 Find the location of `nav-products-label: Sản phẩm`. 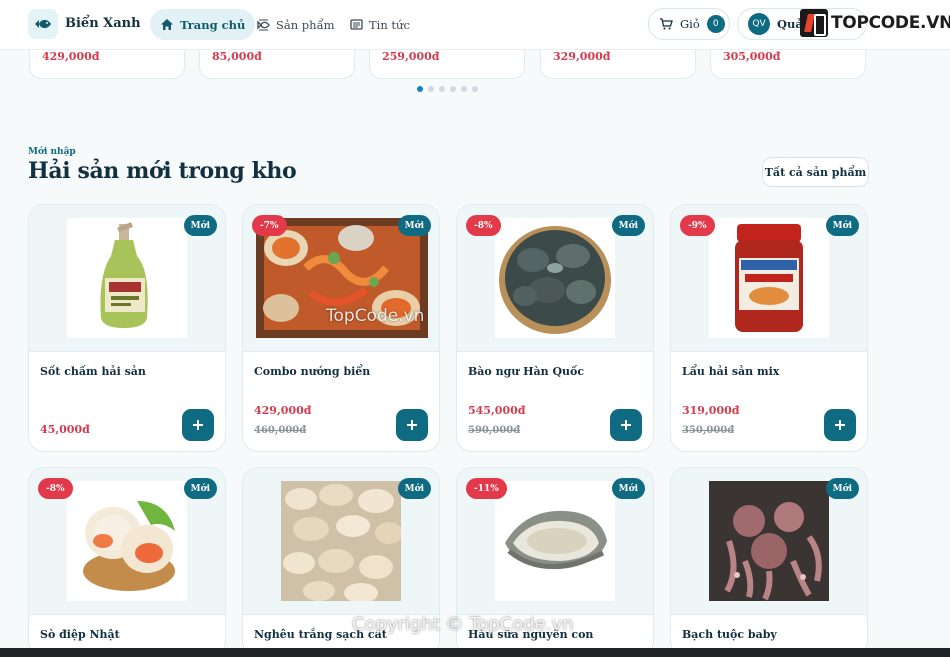

nav-products-label: Sản phẩm is located at coordinates (305, 24).